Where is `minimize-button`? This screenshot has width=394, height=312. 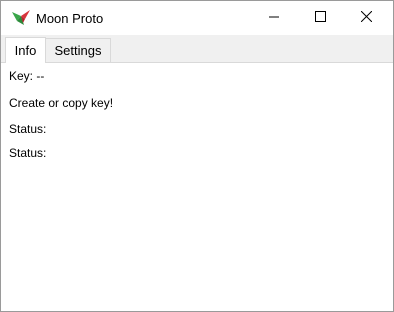
minimize-button is located at coordinates (274, 18).